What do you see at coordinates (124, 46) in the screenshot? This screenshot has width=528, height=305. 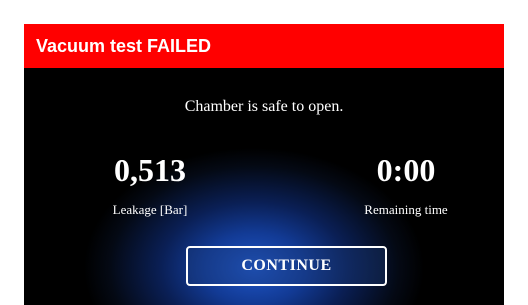 I see `dialog-title: Vacuum test FAILED` at bounding box center [124, 46].